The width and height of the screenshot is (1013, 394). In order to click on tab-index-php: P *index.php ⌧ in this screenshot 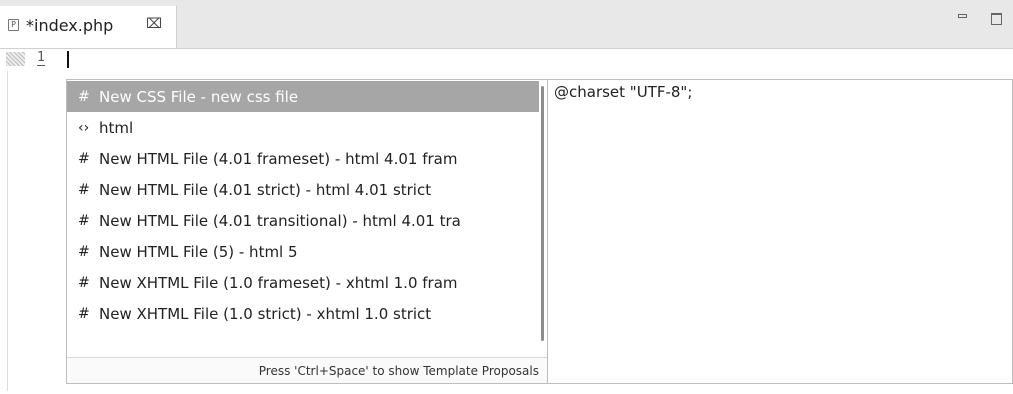, I will do `click(88, 27)`.